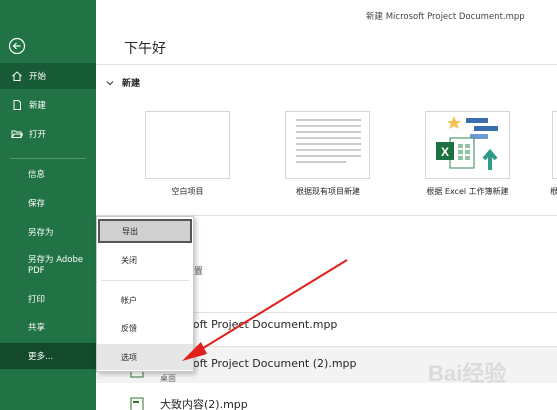  What do you see at coordinates (467, 373) in the screenshot?
I see `svg-text: Bai经验` at bounding box center [467, 373].